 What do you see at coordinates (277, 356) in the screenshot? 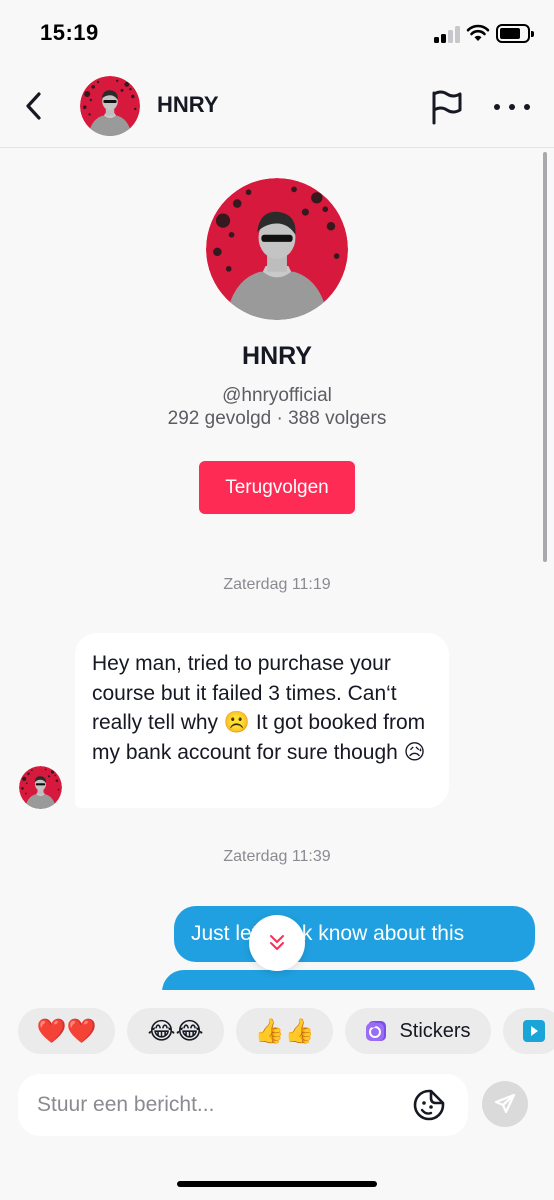
I see `profile-name: HNRY` at bounding box center [277, 356].